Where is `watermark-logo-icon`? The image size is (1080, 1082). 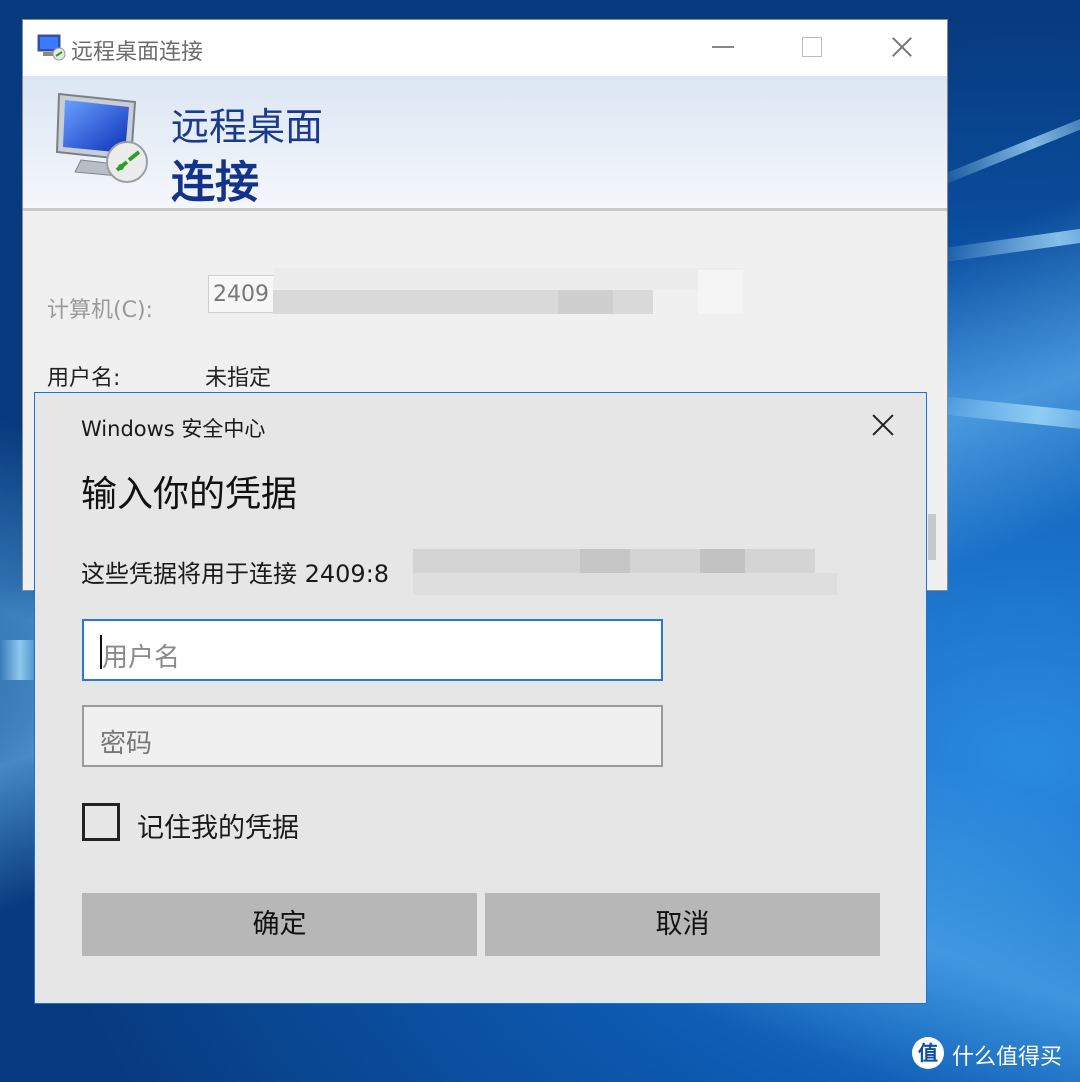 watermark-logo-icon is located at coordinates (928, 1053).